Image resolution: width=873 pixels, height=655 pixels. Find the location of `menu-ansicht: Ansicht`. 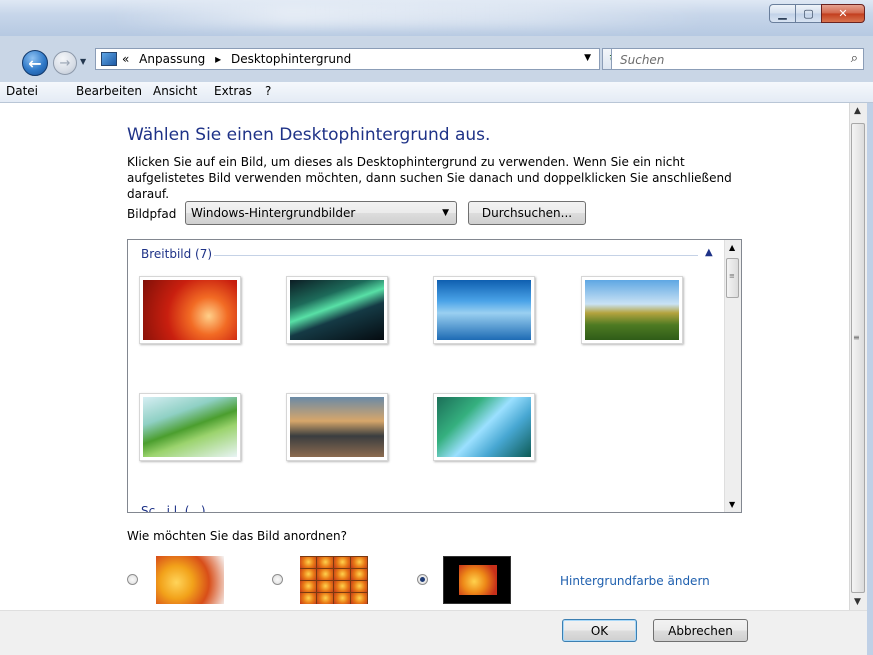

menu-ansicht: Ansicht is located at coordinates (175, 91).